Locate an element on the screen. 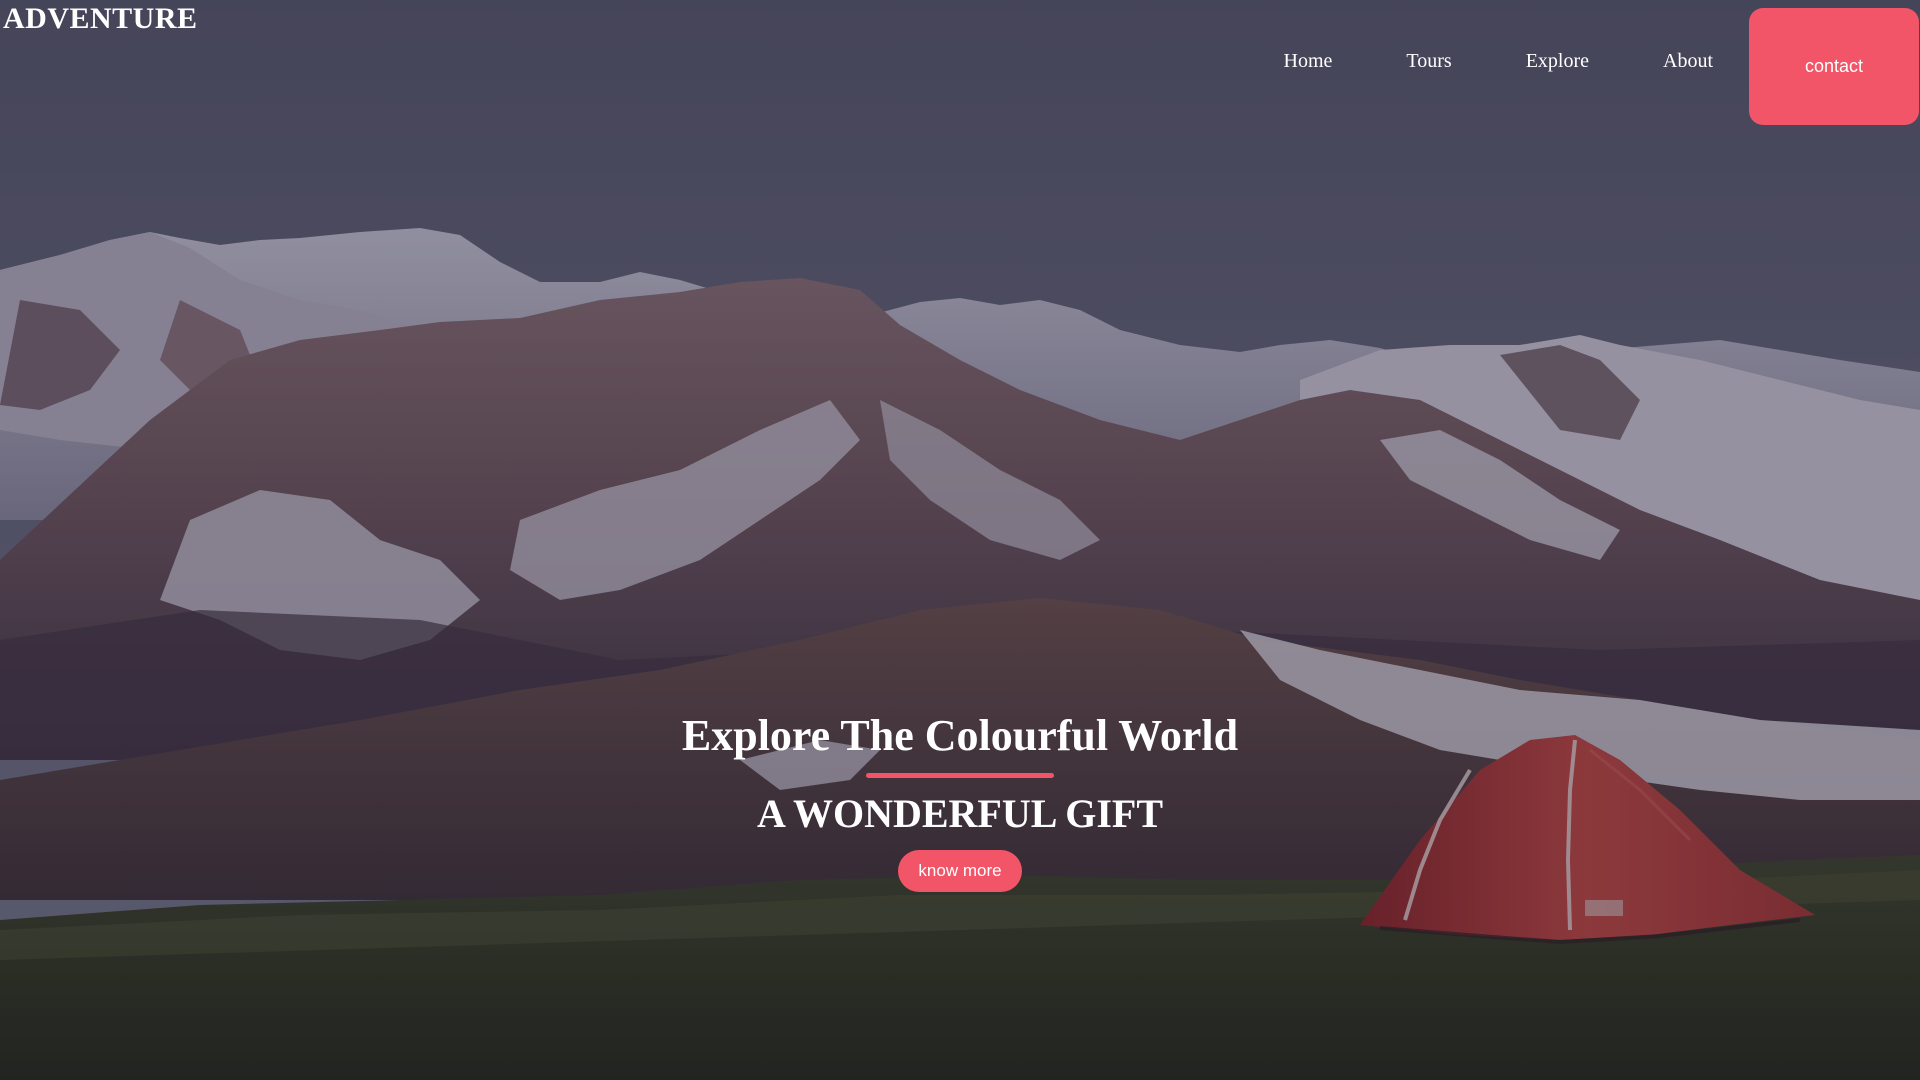 The width and height of the screenshot is (1920, 1080). nav-link-explore: Explore is located at coordinates (1557, 61).